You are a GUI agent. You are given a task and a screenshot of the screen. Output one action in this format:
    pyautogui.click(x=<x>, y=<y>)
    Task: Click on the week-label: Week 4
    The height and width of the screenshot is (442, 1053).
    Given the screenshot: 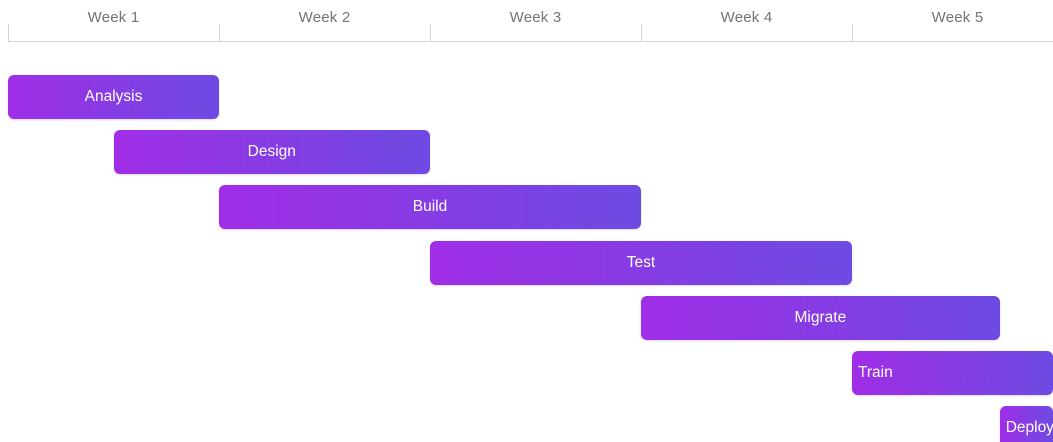 What is the action you would take?
    pyautogui.click(x=746, y=17)
    